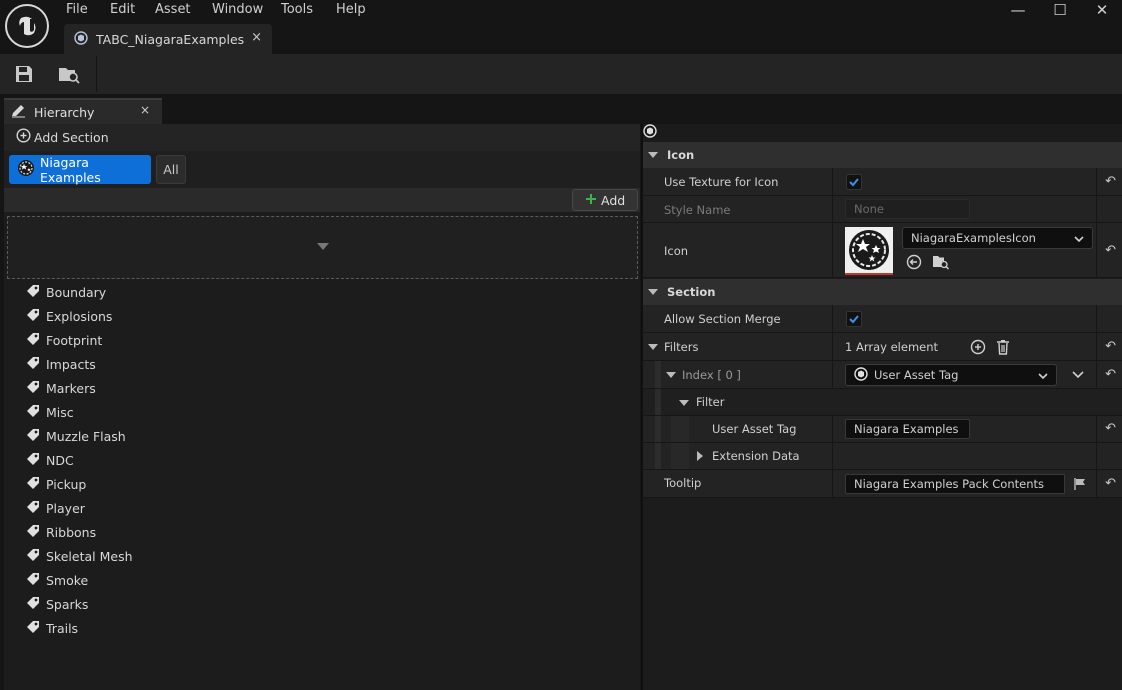 The width and height of the screenshot is (1122, 690). I want to click on category-label: Explosions, so click(79, 316).